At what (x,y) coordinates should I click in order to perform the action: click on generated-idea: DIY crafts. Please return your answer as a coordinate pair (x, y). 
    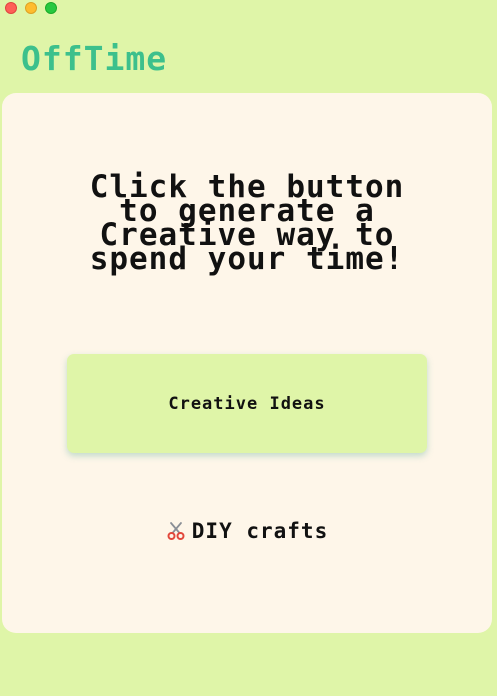
    Looking at the image, I should click on (247, 530).